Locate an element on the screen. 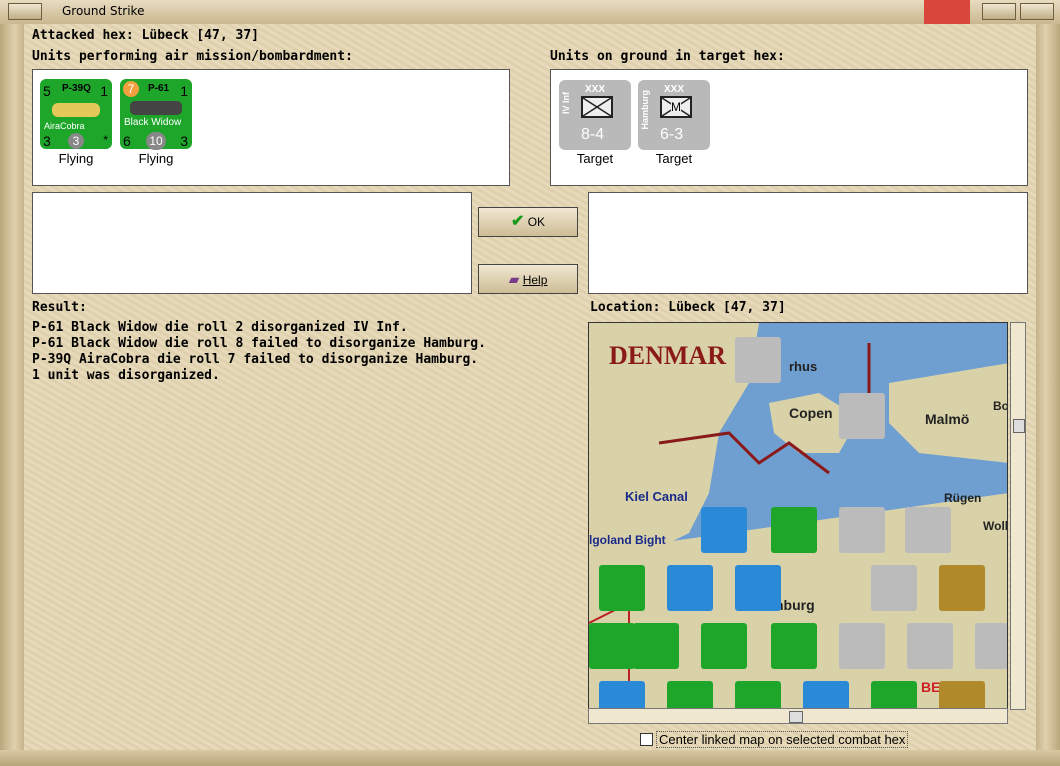 The image size is (1060, 766). result-line: 1 unit was disorganized. is located at coordinates (126, 375).